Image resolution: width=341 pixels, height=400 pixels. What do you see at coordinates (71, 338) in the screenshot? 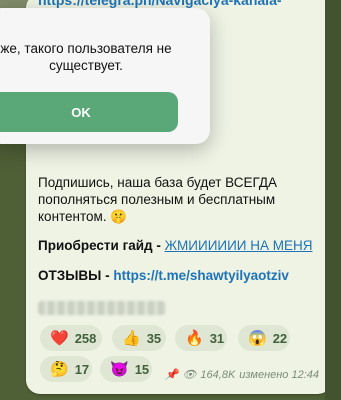
I see `reaction-heart: ❤️ 258` at bounding box center [71, 338].